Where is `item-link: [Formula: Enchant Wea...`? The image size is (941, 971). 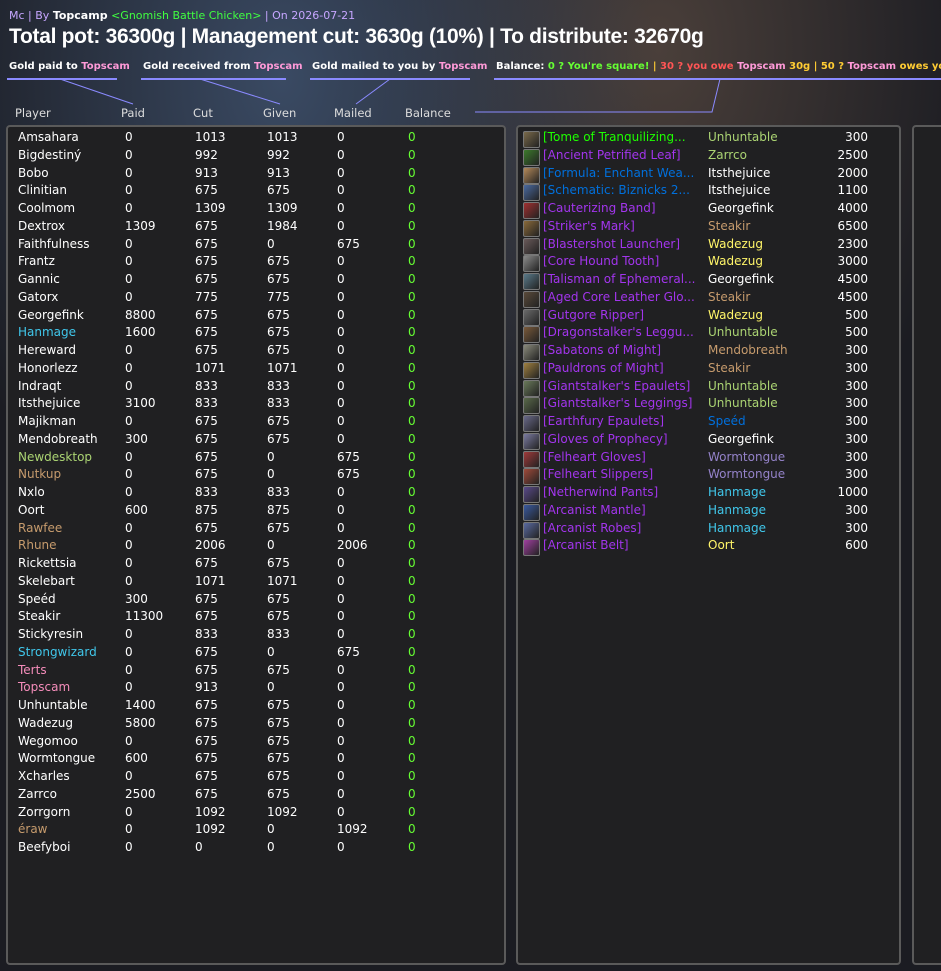 item-link: [Formula: Enchant Wea... is located at coordinates (623, 173).